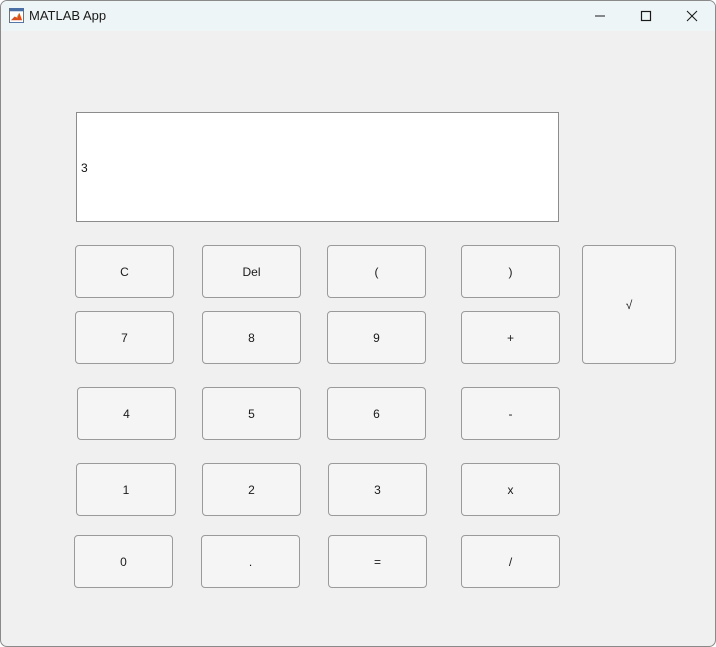  I want to click on display-value: 3, so click(84, 168).